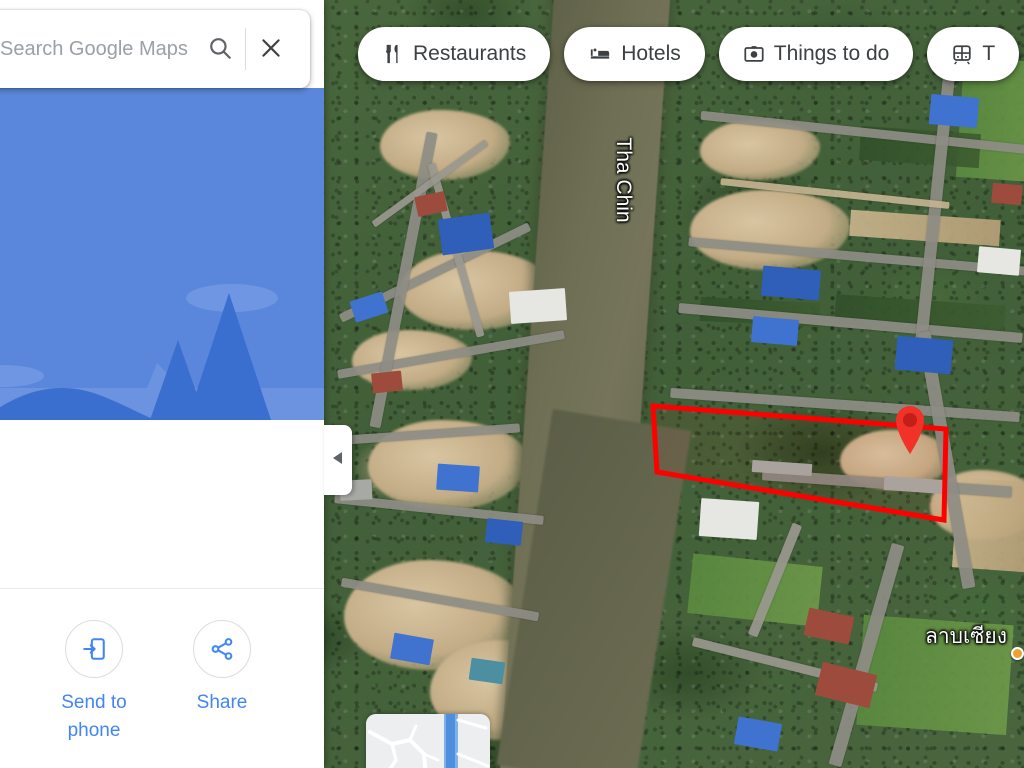  I want to click on action-label-line2: phone, so click(94, 730).